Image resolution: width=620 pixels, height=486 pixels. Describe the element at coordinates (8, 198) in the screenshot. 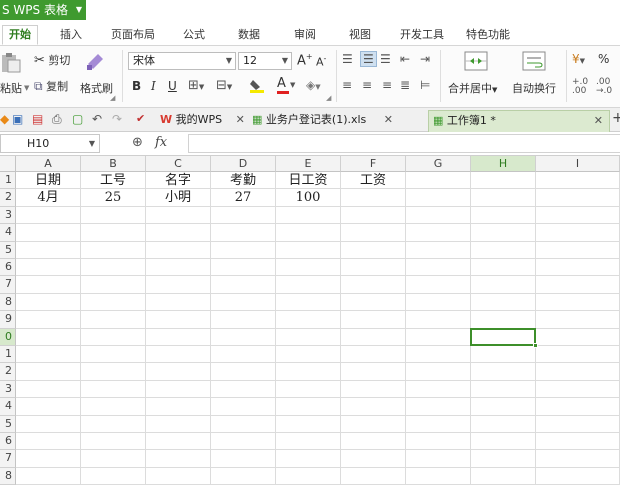

I see `row-header: 2` at that location.